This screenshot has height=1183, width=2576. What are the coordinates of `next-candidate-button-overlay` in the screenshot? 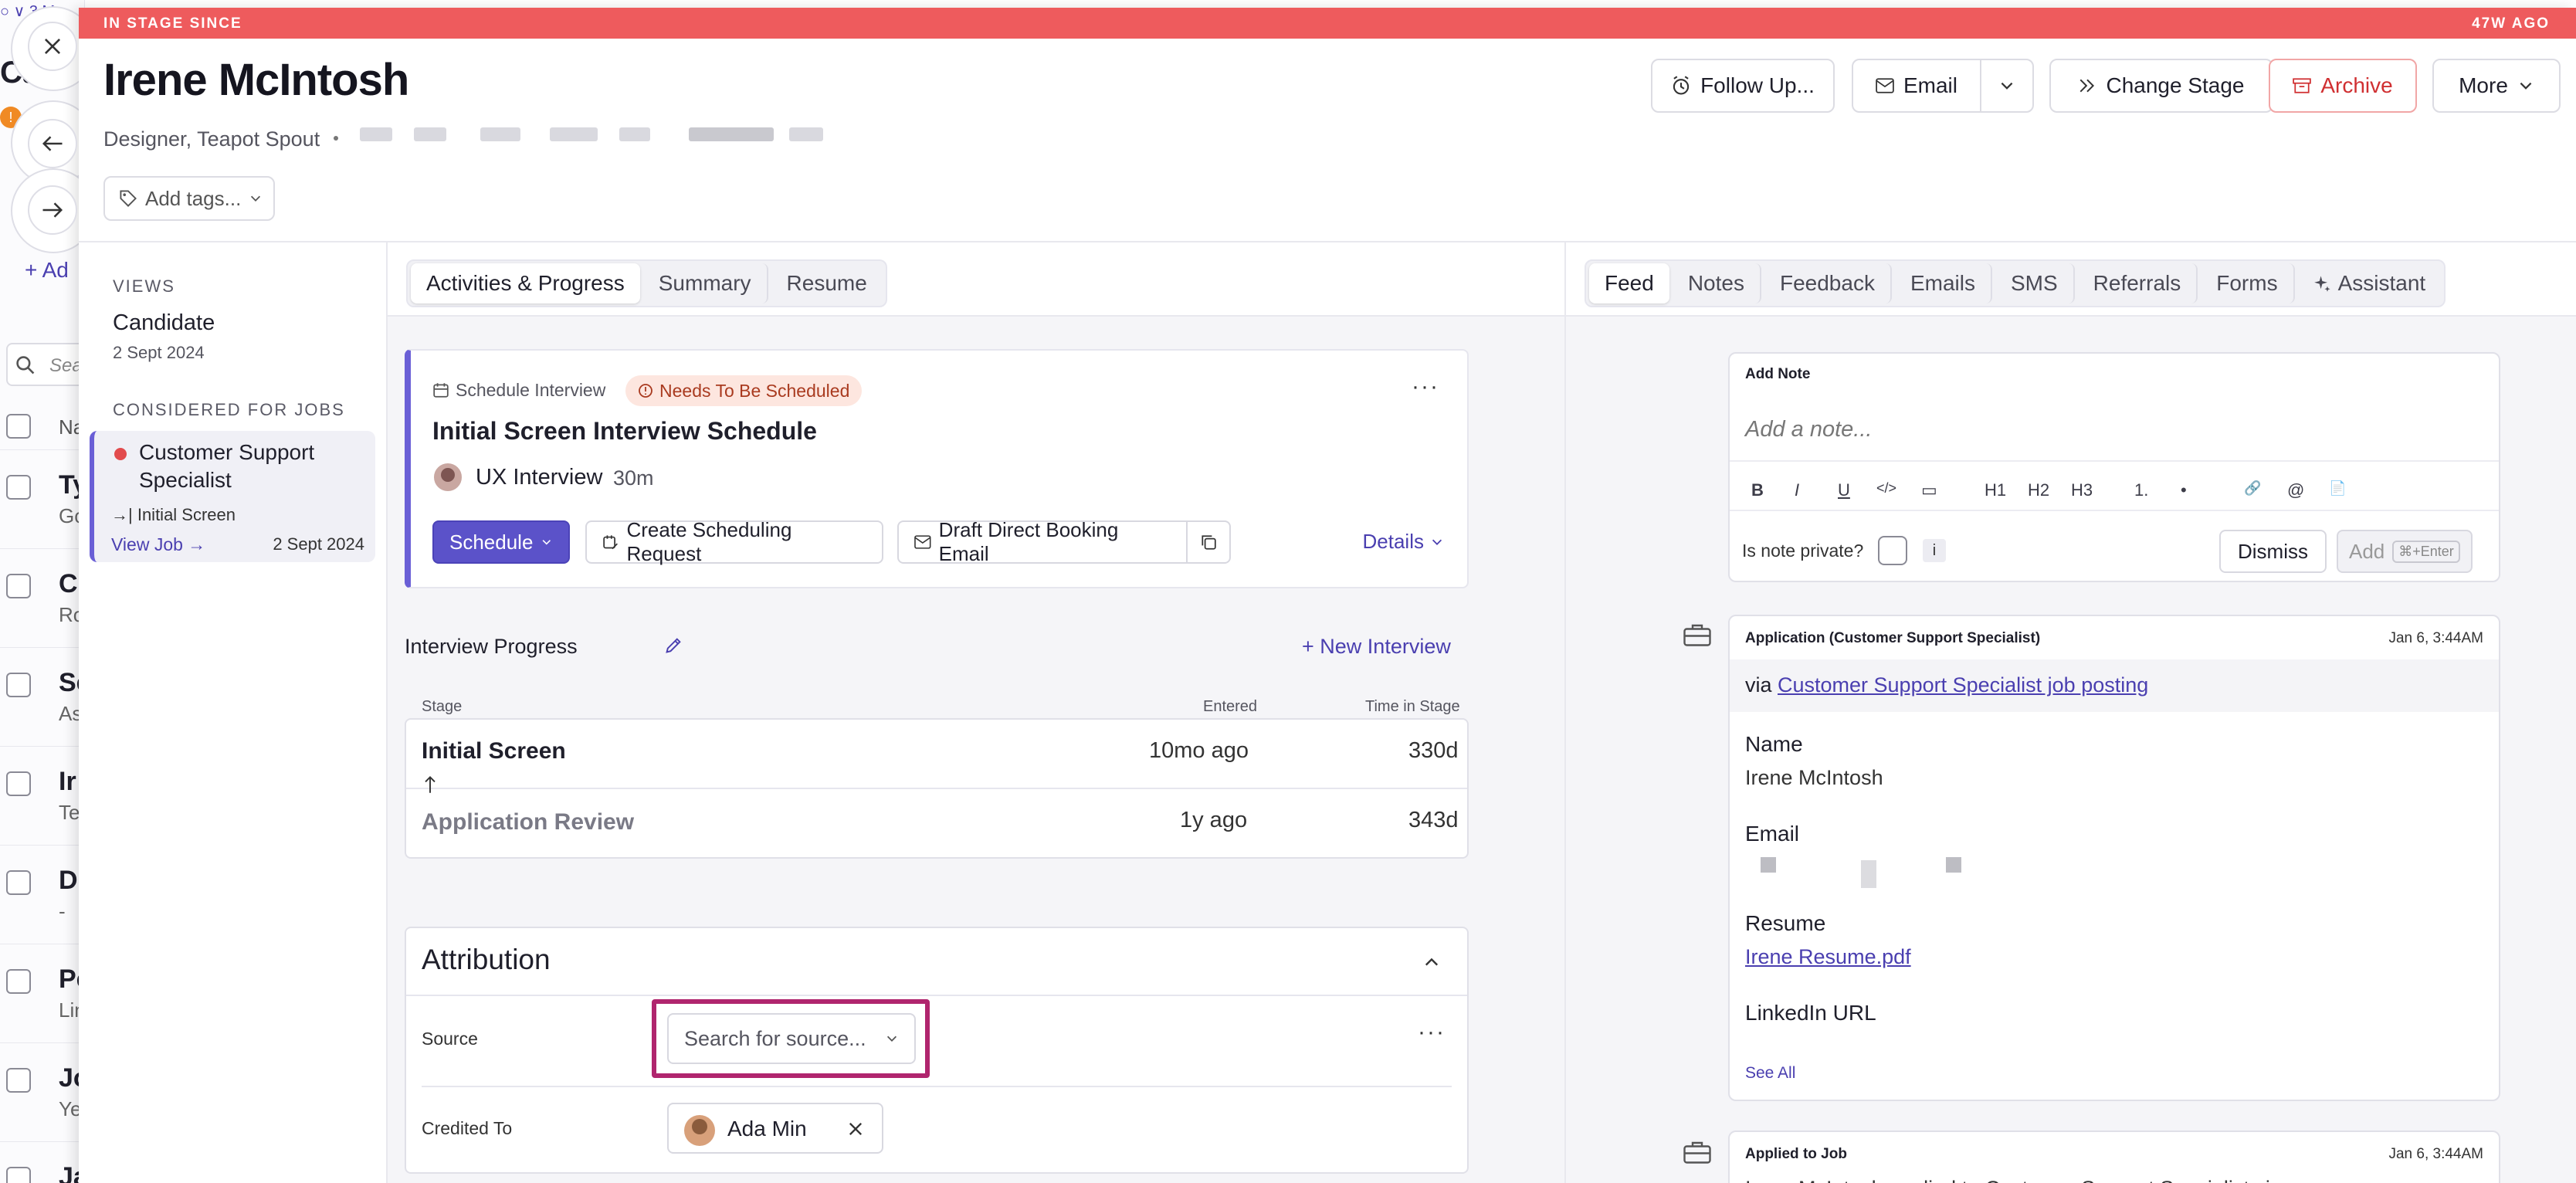 It's located at (52, 210).